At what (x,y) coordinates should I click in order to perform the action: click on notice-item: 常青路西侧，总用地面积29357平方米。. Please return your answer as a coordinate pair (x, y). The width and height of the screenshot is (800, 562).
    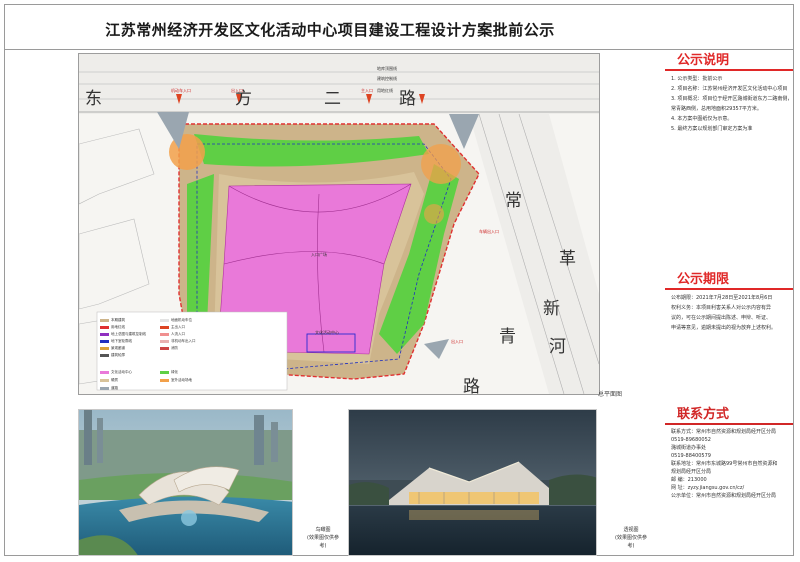
    Looking at the image, I should click on (716, 109).